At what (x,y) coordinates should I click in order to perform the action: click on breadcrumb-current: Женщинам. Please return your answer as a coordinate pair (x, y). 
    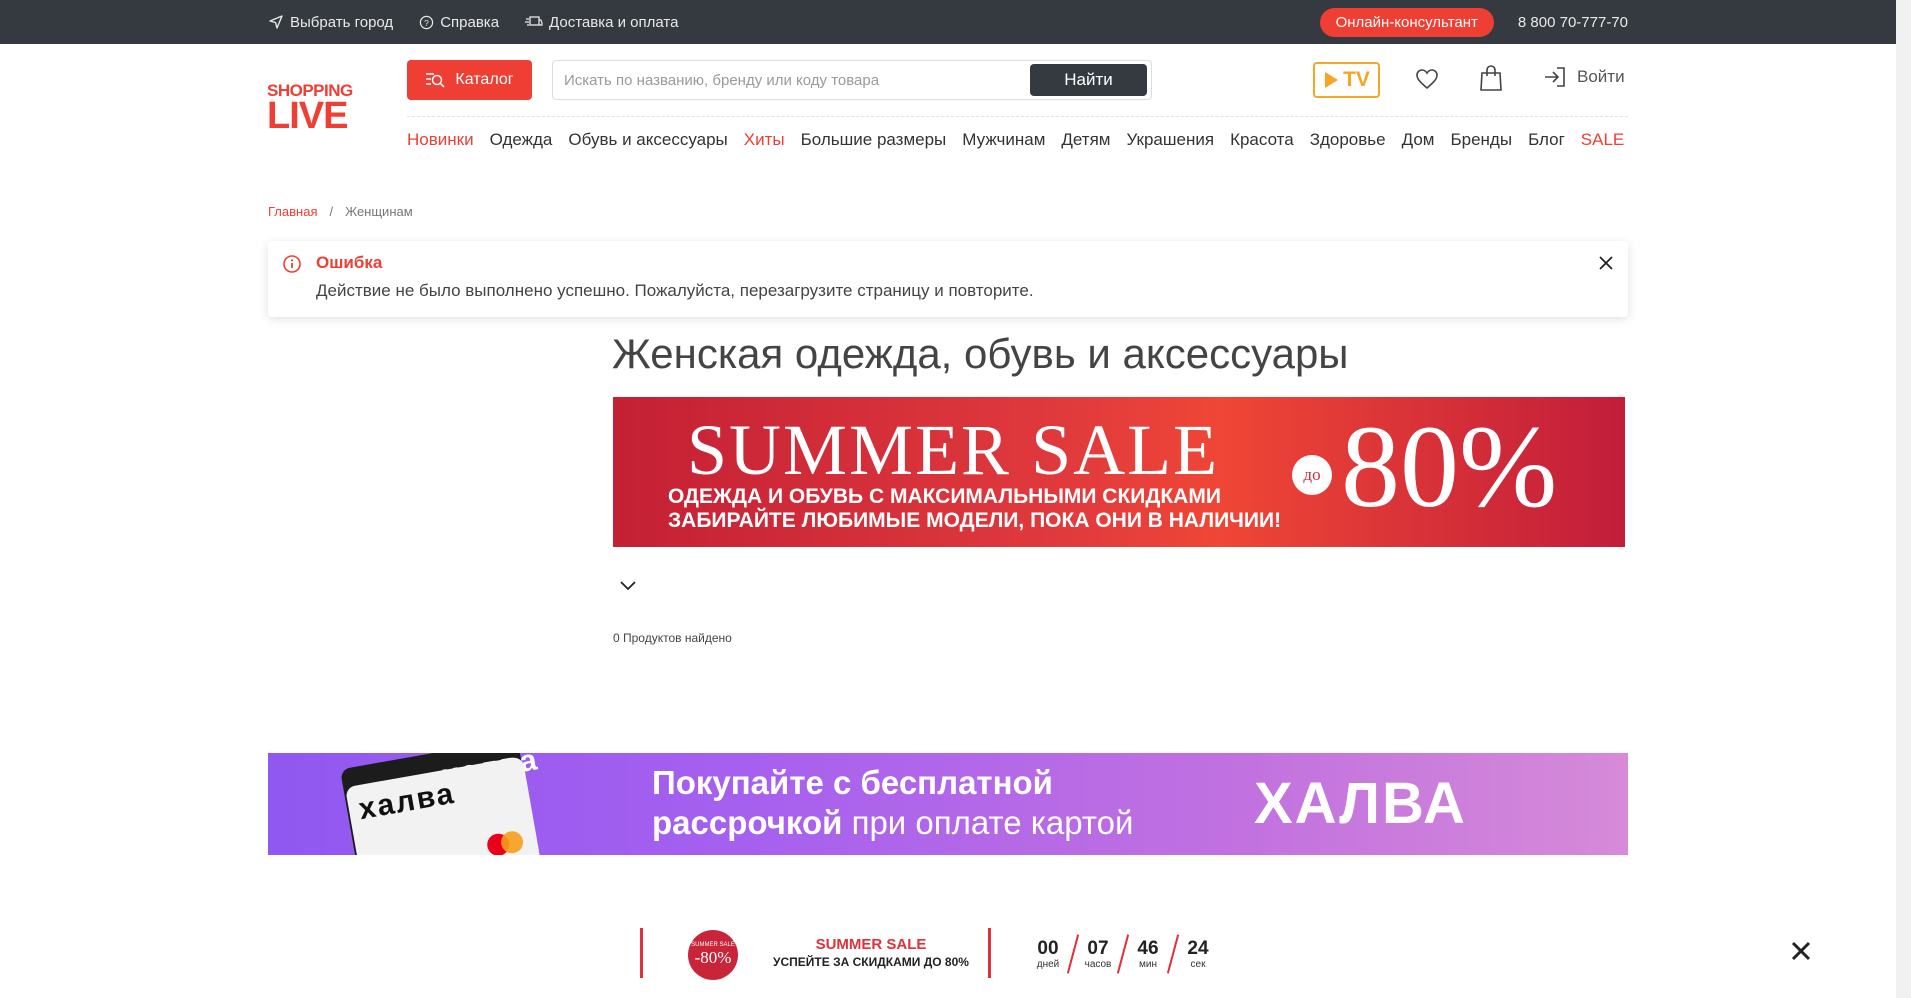
    Looking at the image, I should click on (379, 211).